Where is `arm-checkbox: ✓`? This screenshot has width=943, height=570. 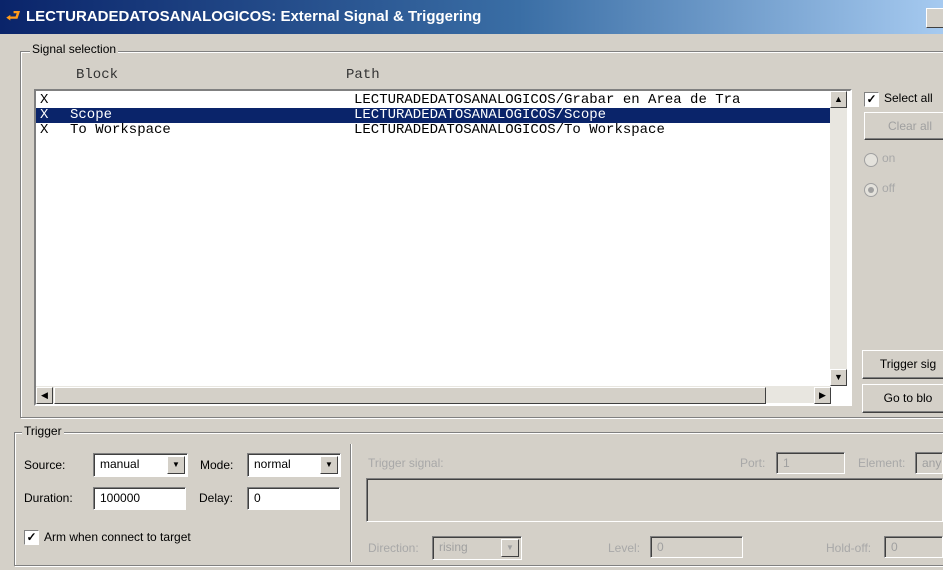 arm-checkbox: ✓ is located at coordinates (31, 537).